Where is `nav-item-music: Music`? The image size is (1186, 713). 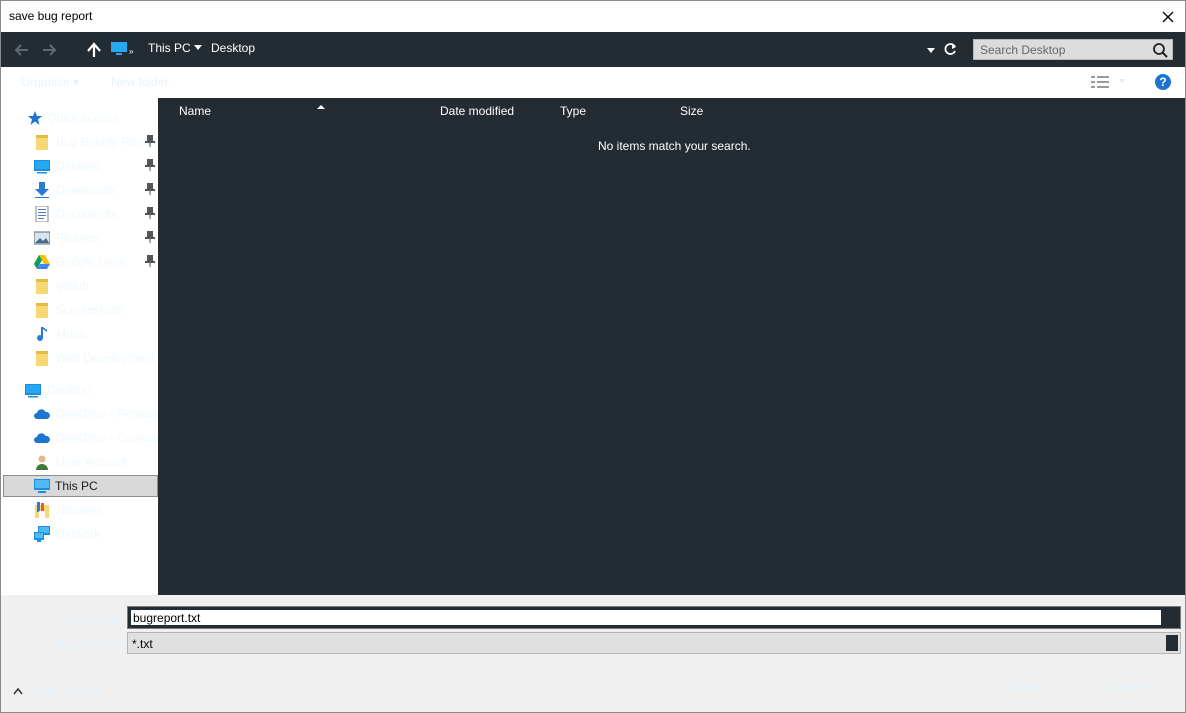 nav-item-music: Music is located at coordinates (79, 334).